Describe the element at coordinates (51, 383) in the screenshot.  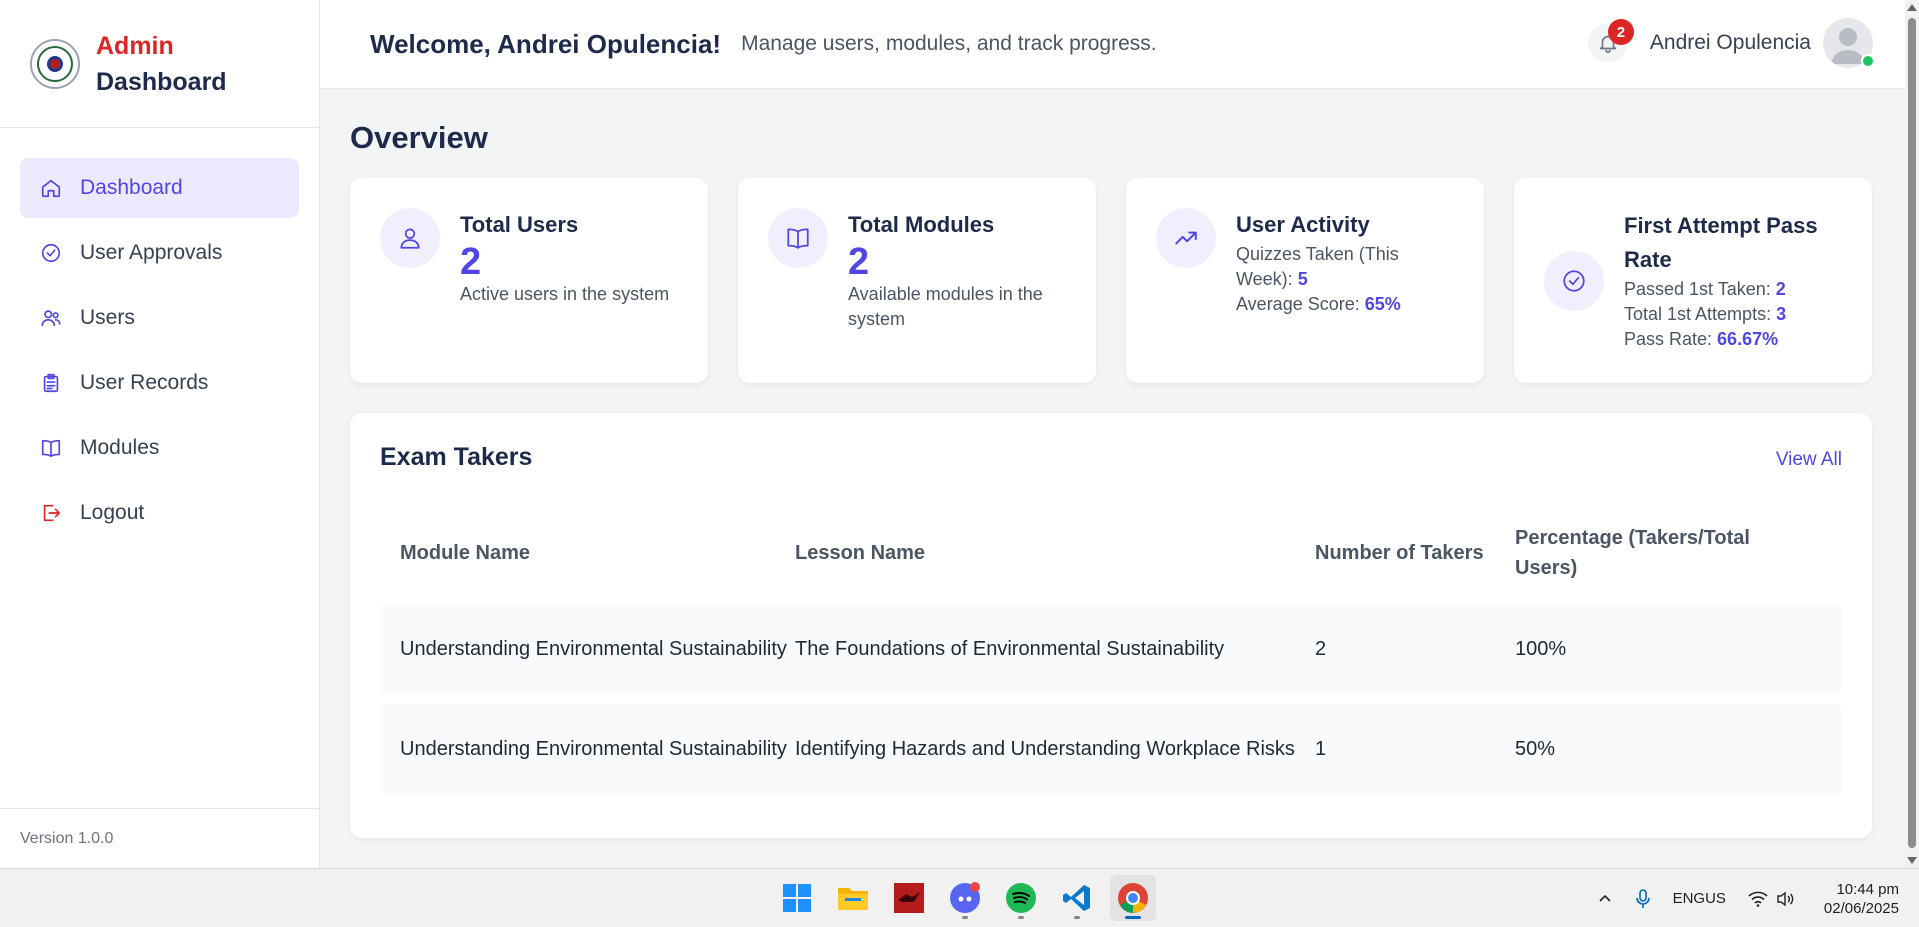
I see `records-icon` at that location.